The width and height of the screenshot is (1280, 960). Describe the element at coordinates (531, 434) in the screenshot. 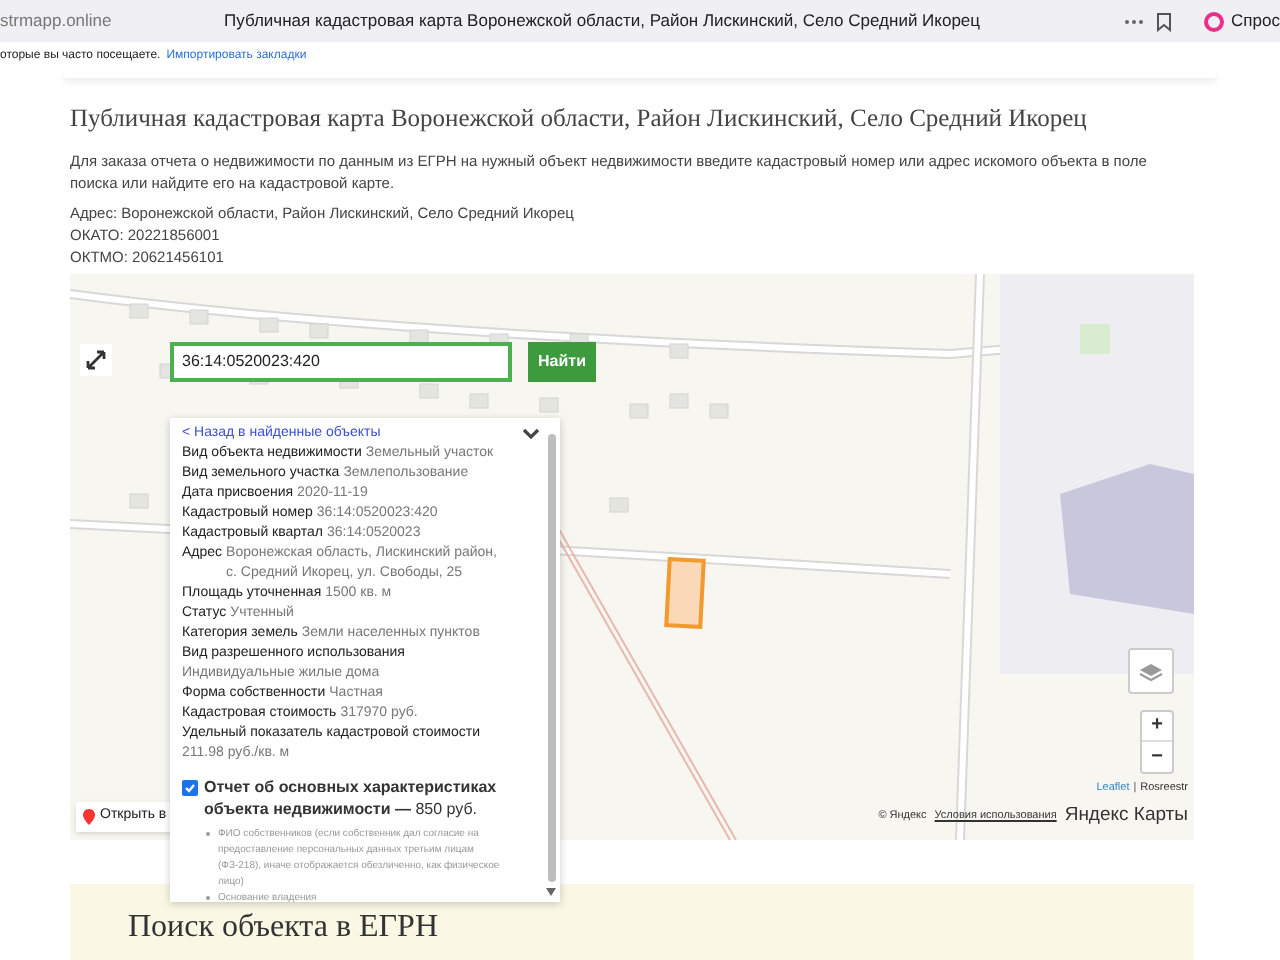

I see `collapse-chevron-icon` at that location.